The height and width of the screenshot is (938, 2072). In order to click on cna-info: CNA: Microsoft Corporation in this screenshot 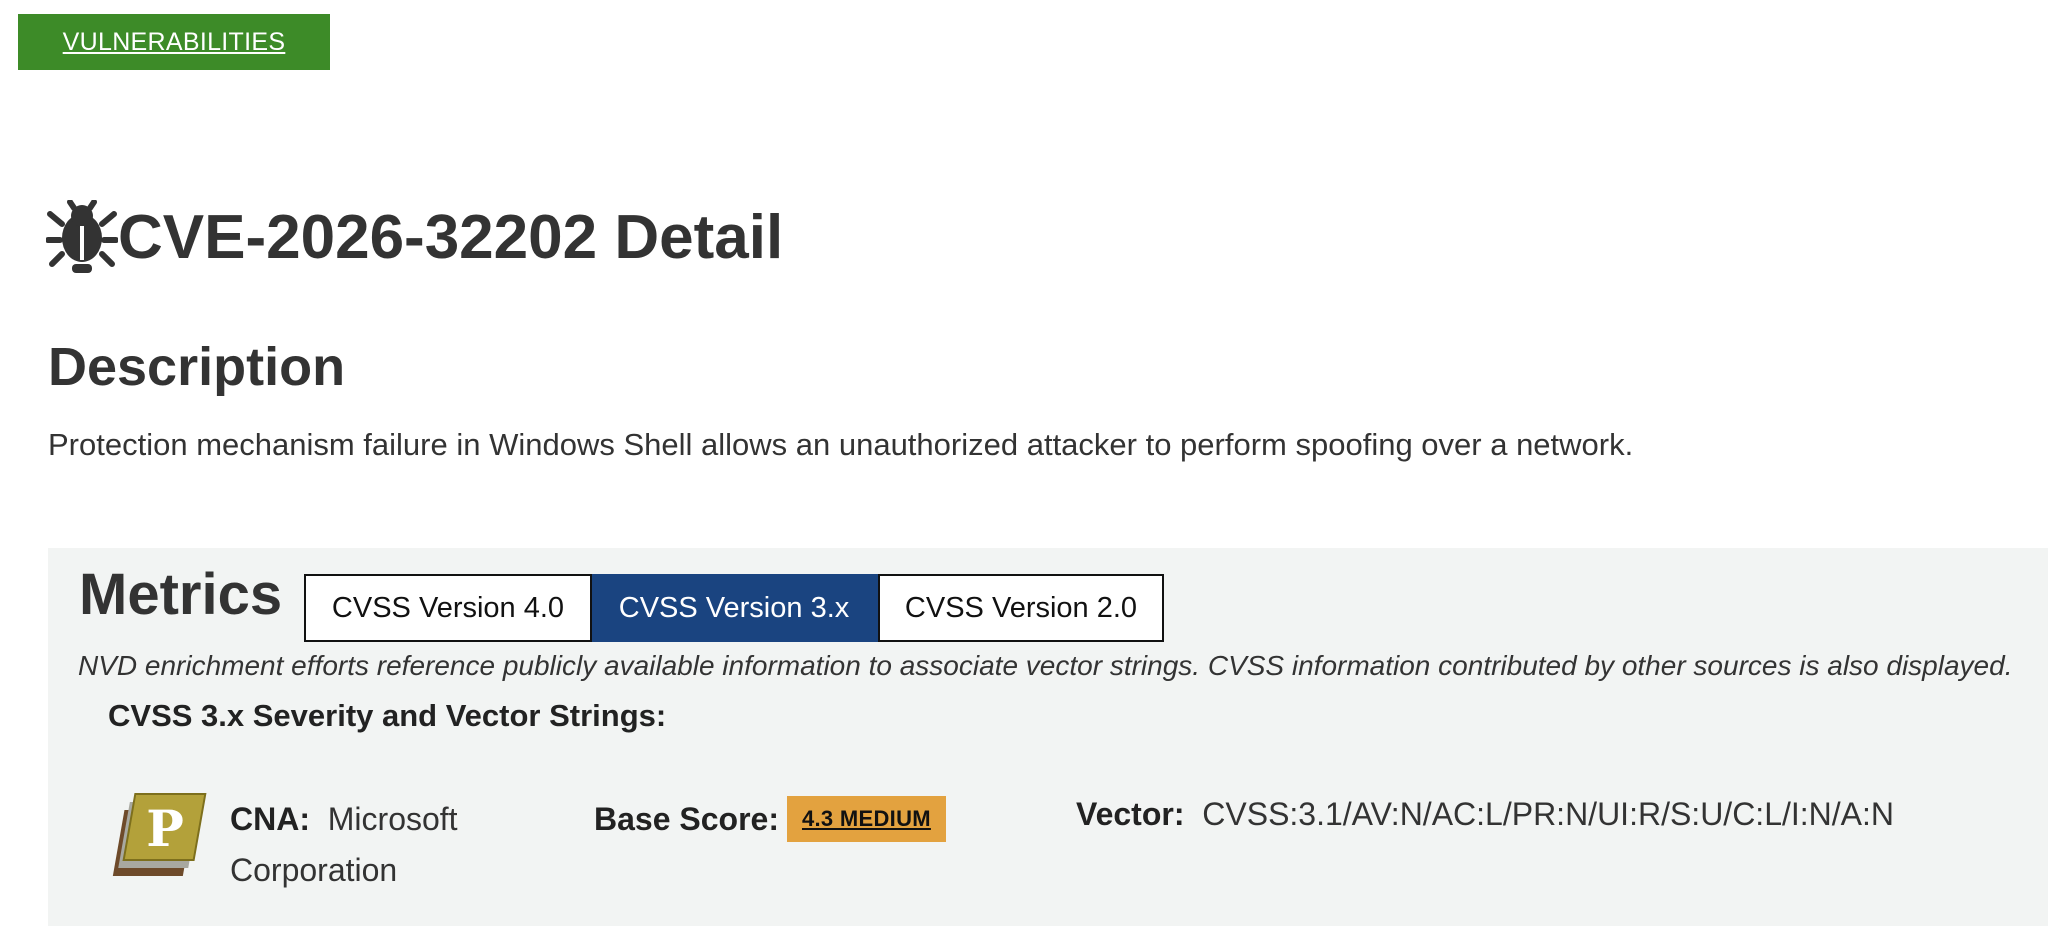, I will do `click(370, 845)`.